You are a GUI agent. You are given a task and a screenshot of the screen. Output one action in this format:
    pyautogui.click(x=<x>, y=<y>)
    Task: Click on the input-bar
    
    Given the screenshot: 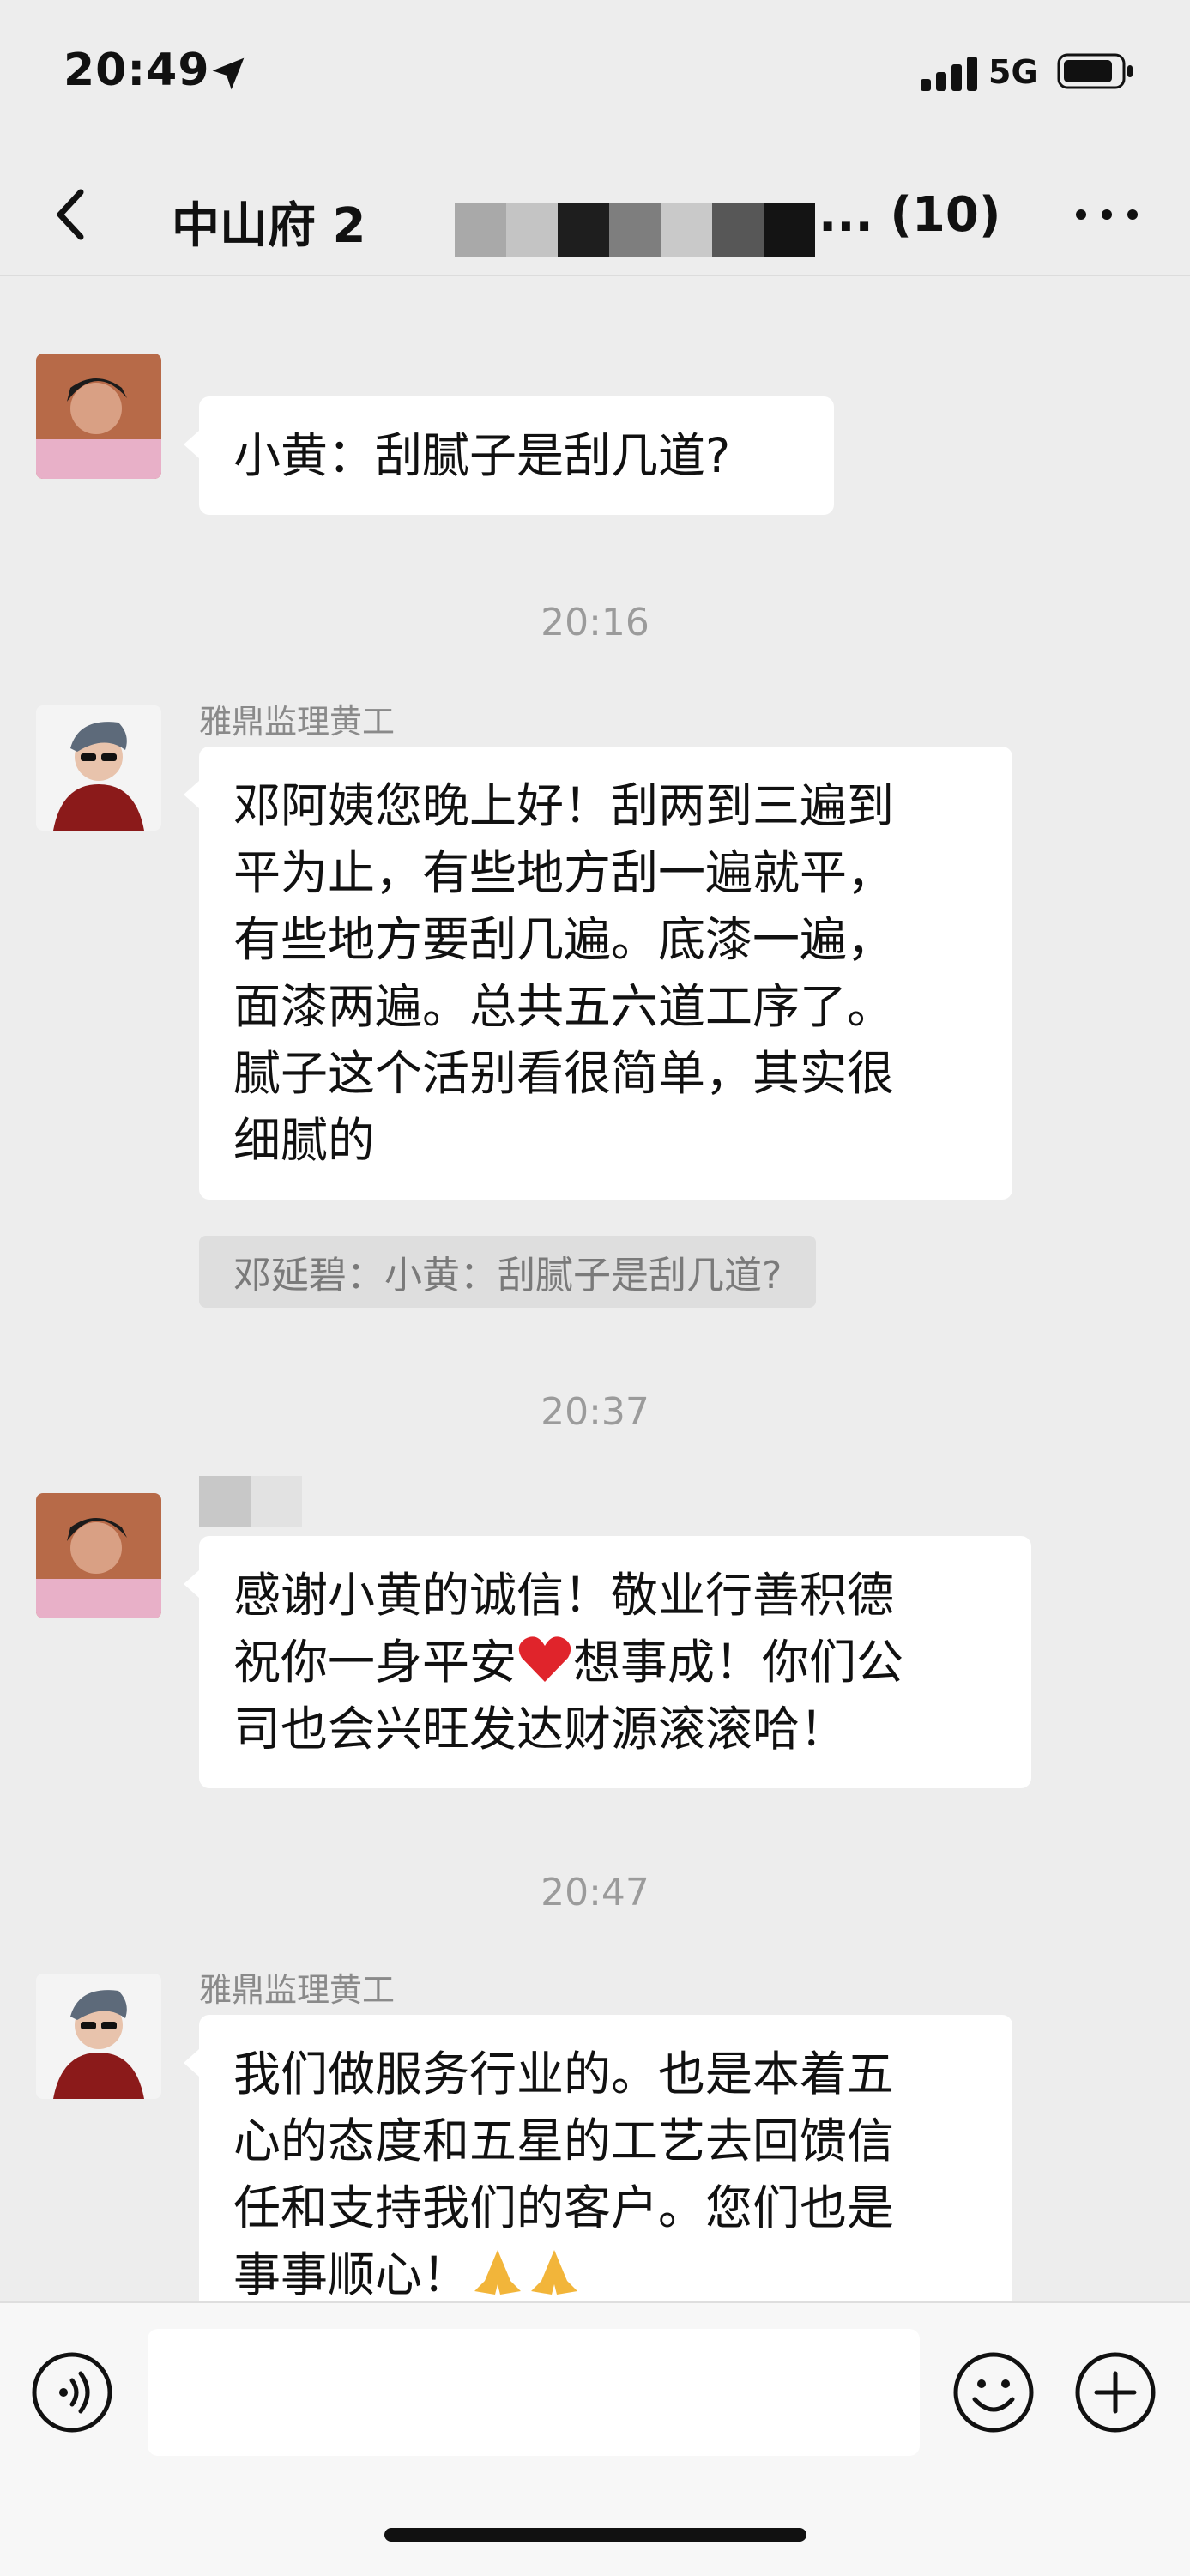 What is the action you would take?
    pyautogui.click(x=595, y=2438)
    